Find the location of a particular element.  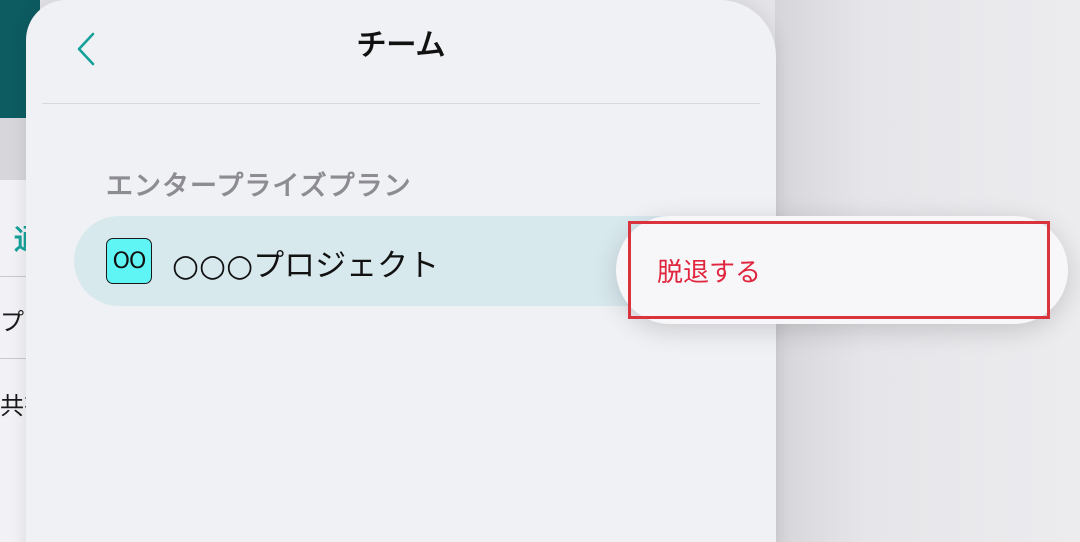

page-title: チーム is located at coordinates (401, 45).